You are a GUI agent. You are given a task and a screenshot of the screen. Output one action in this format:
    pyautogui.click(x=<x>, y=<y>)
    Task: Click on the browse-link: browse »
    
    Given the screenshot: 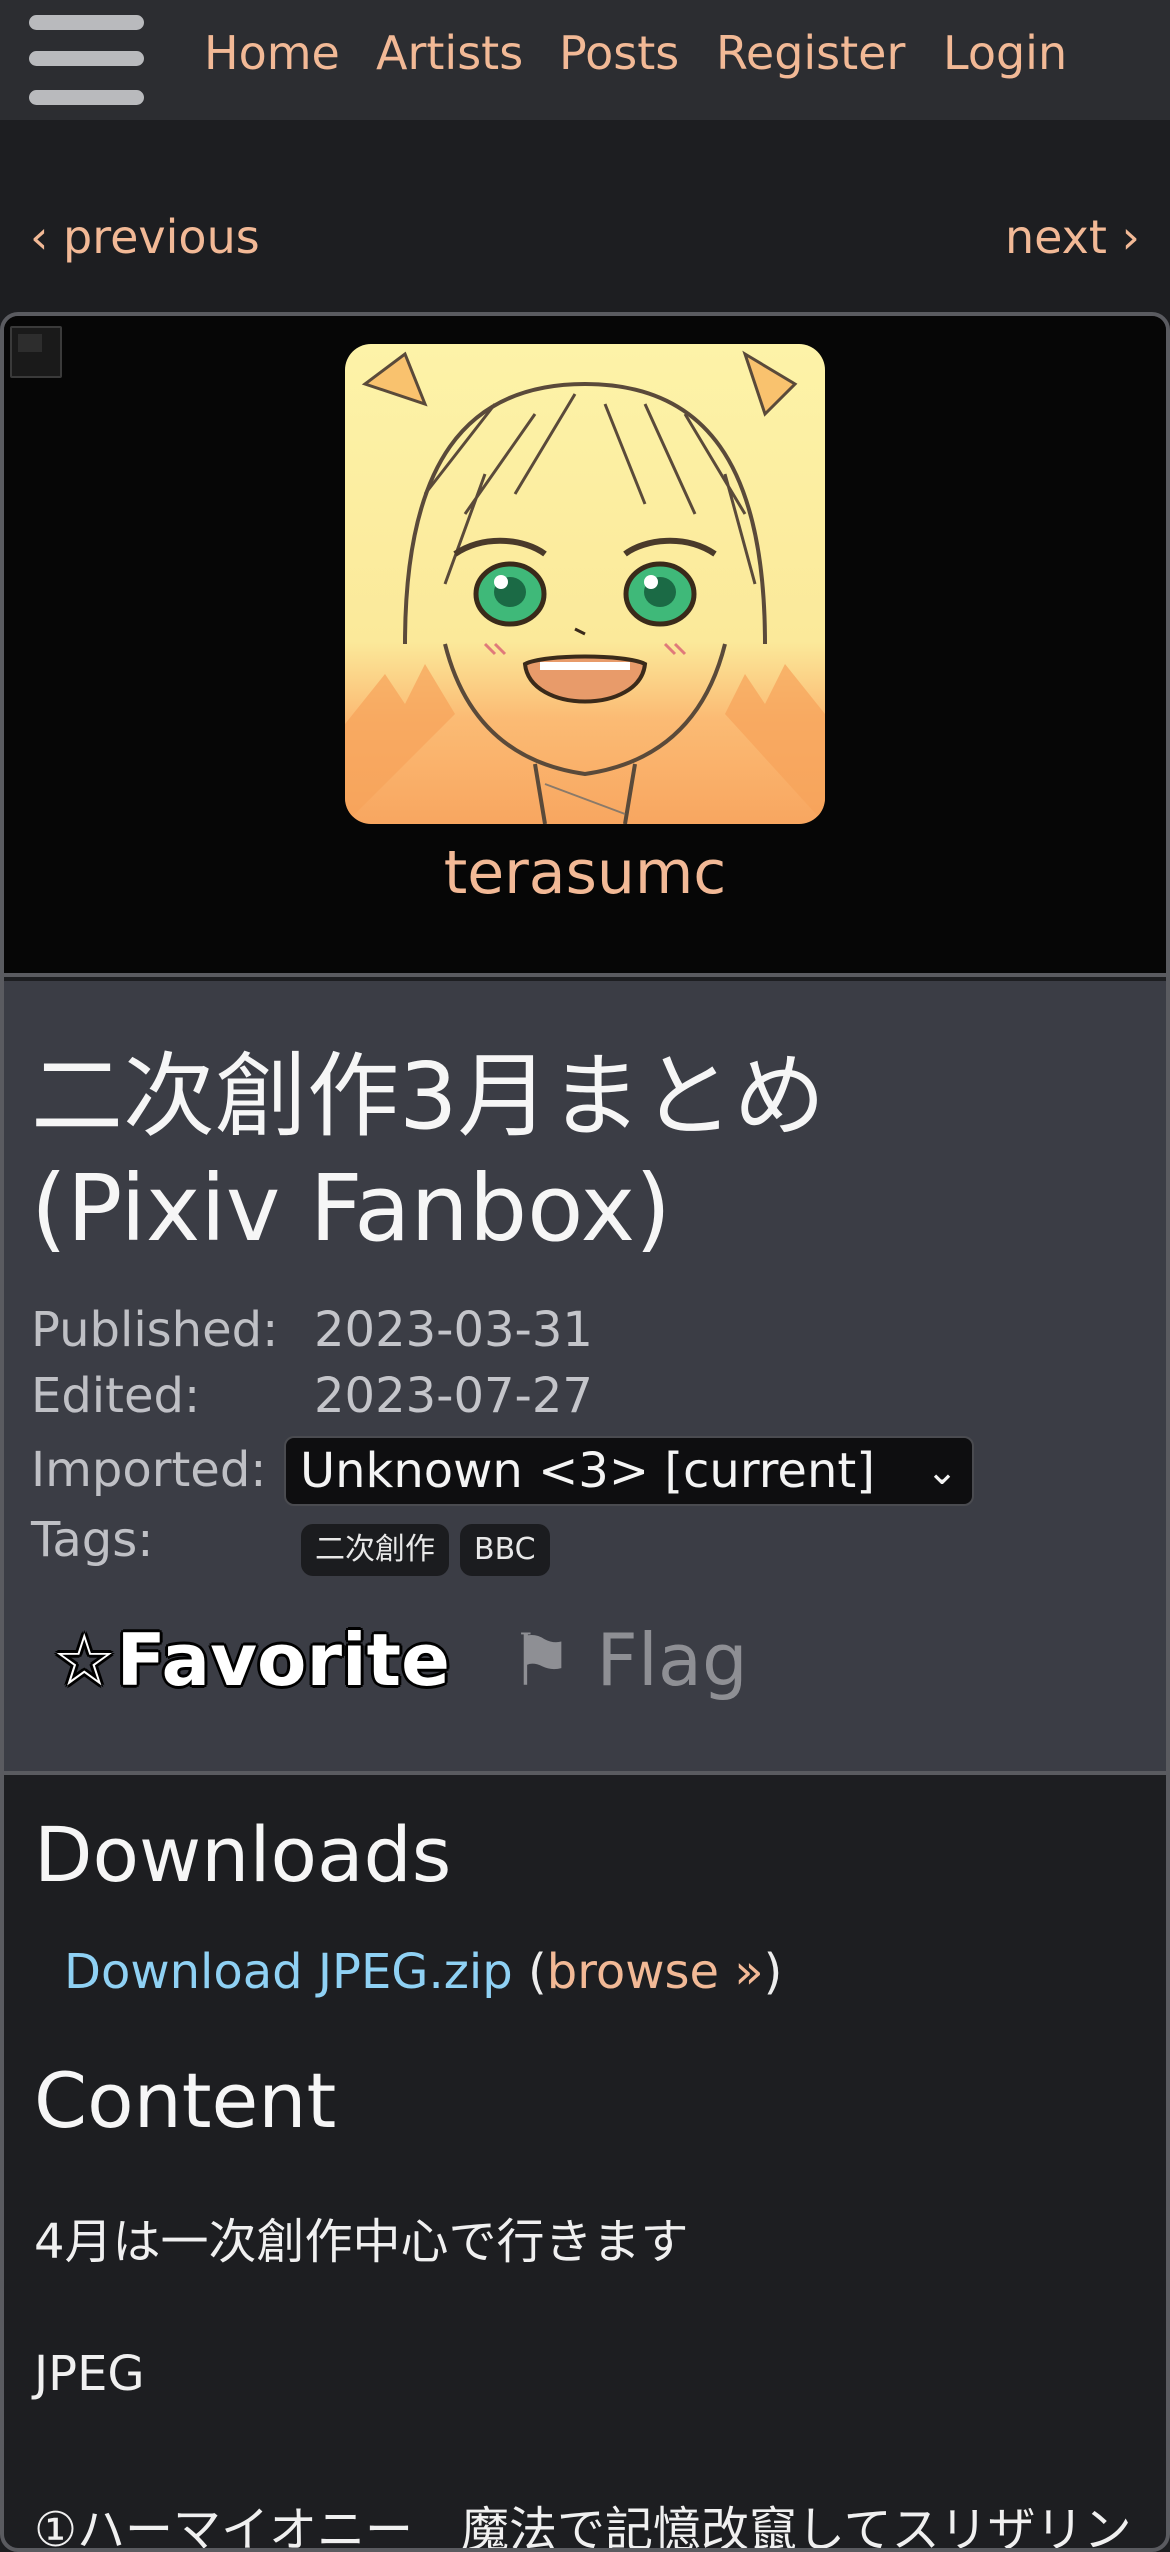 What is the action you would take?
    pyautogui.click(x=655, y=1972)
    